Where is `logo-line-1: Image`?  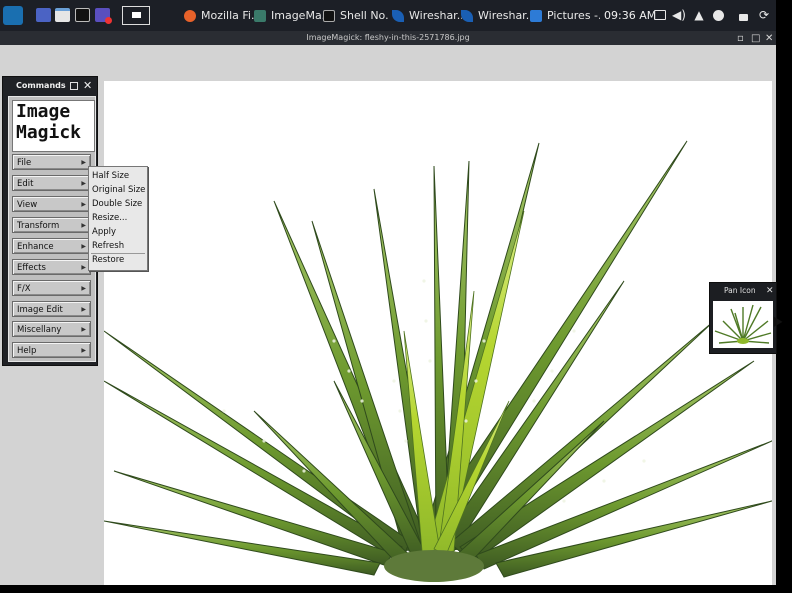 logo-line-1: Image is located at coordinates (43, 111).